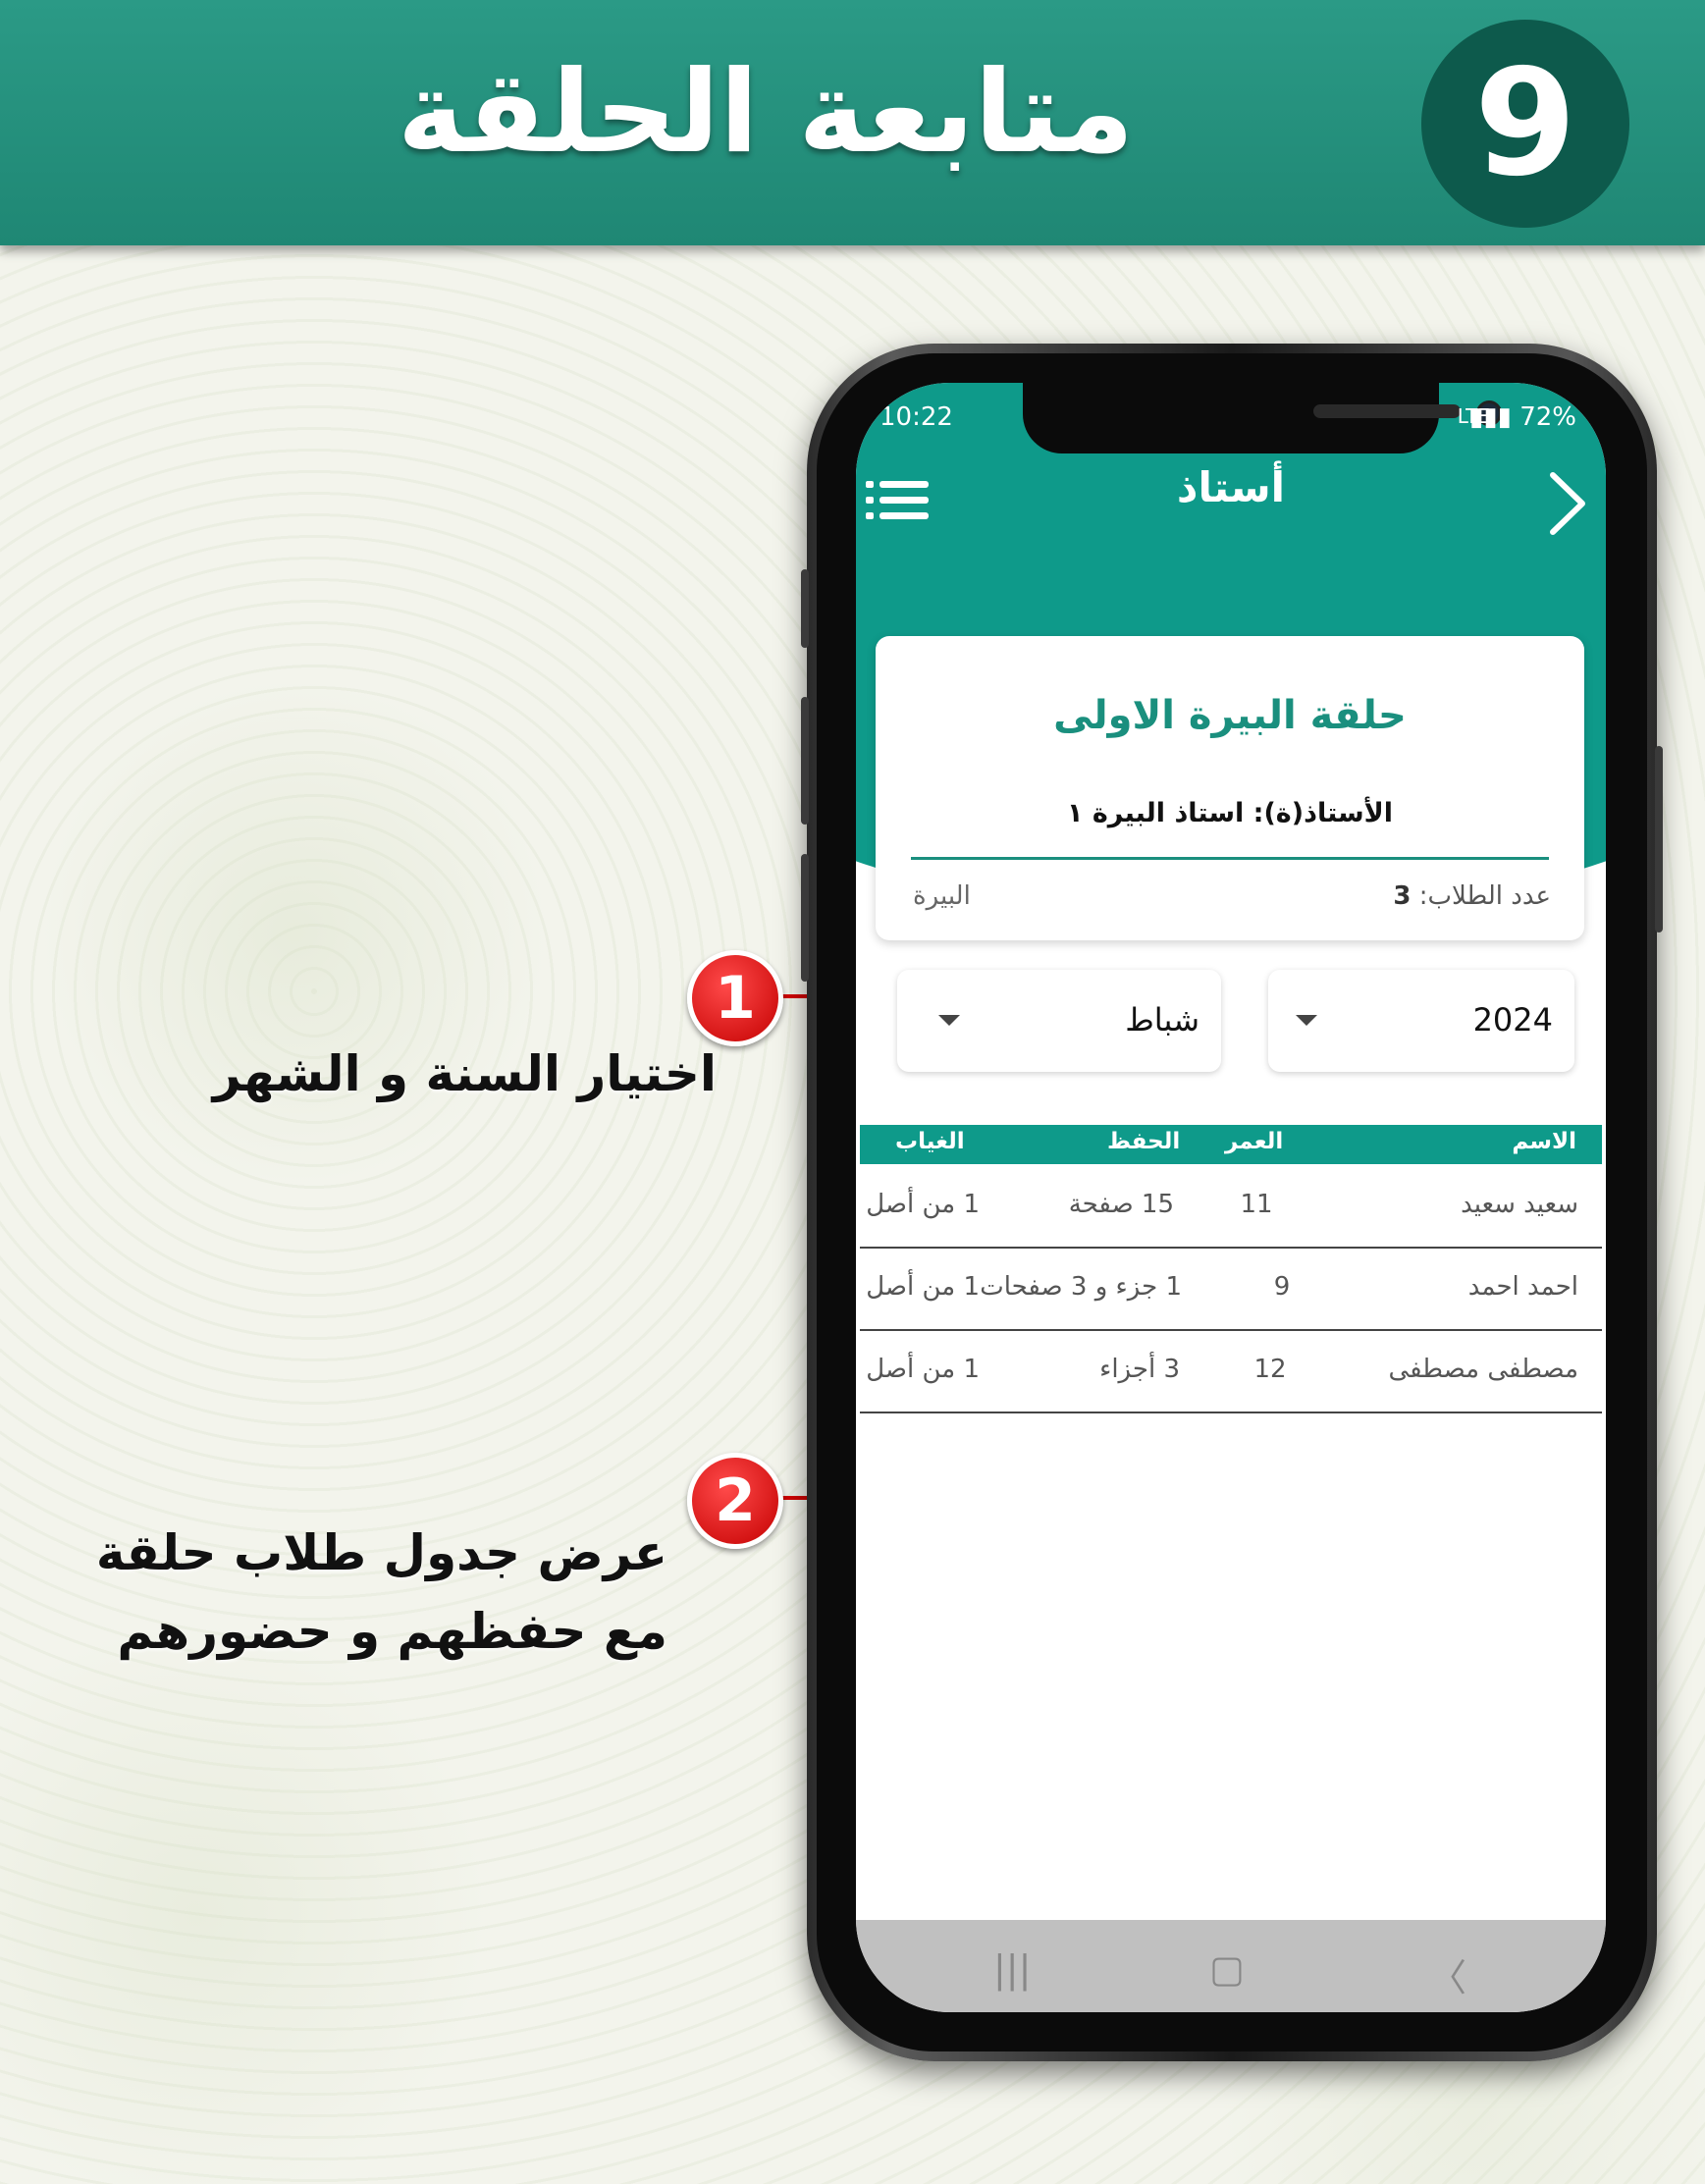 The image size is (1705, 2184). I want to click on speaker-grille, so click(1387, 411).